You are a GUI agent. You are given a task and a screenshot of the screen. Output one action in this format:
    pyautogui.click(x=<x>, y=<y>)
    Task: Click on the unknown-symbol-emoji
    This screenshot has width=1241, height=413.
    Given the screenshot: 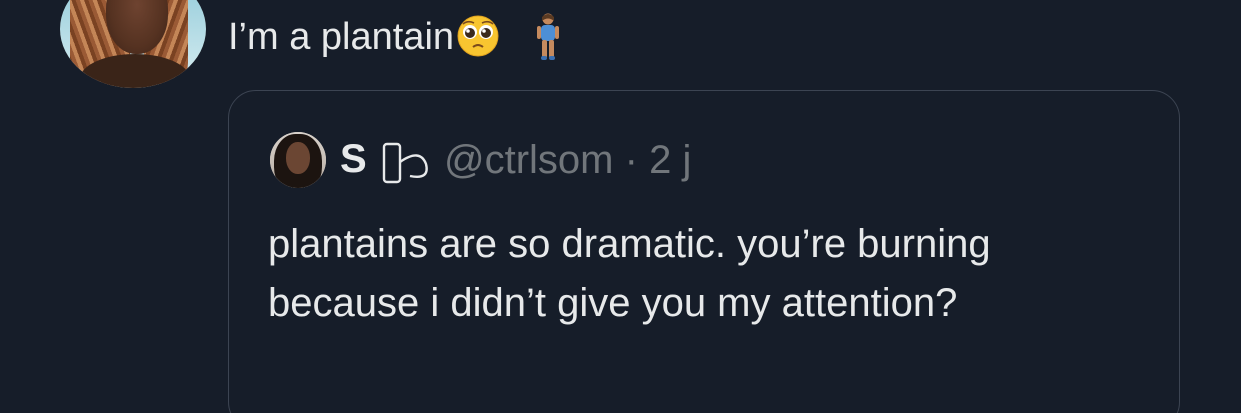 What is the action you would take?
    pyautogui.click(x=408, y=163)
    